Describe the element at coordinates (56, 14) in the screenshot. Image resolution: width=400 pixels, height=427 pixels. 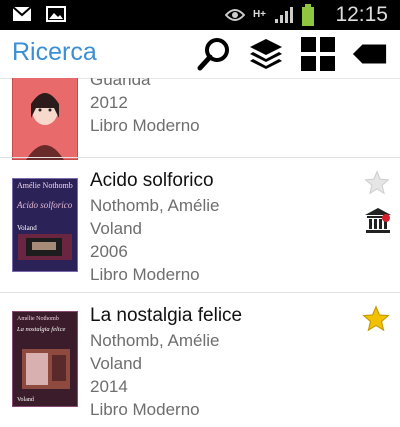
I see `image-icon` at that location.